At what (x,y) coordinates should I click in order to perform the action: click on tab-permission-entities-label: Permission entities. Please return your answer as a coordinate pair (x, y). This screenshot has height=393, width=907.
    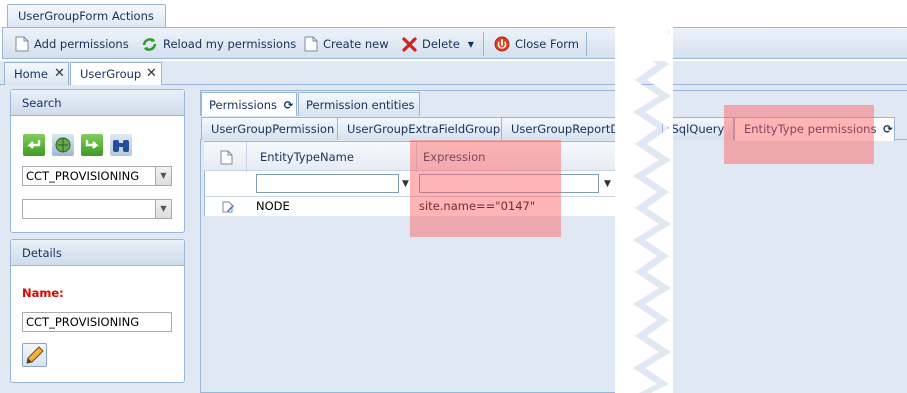
    Looking at the image, I should click on (360, 105).